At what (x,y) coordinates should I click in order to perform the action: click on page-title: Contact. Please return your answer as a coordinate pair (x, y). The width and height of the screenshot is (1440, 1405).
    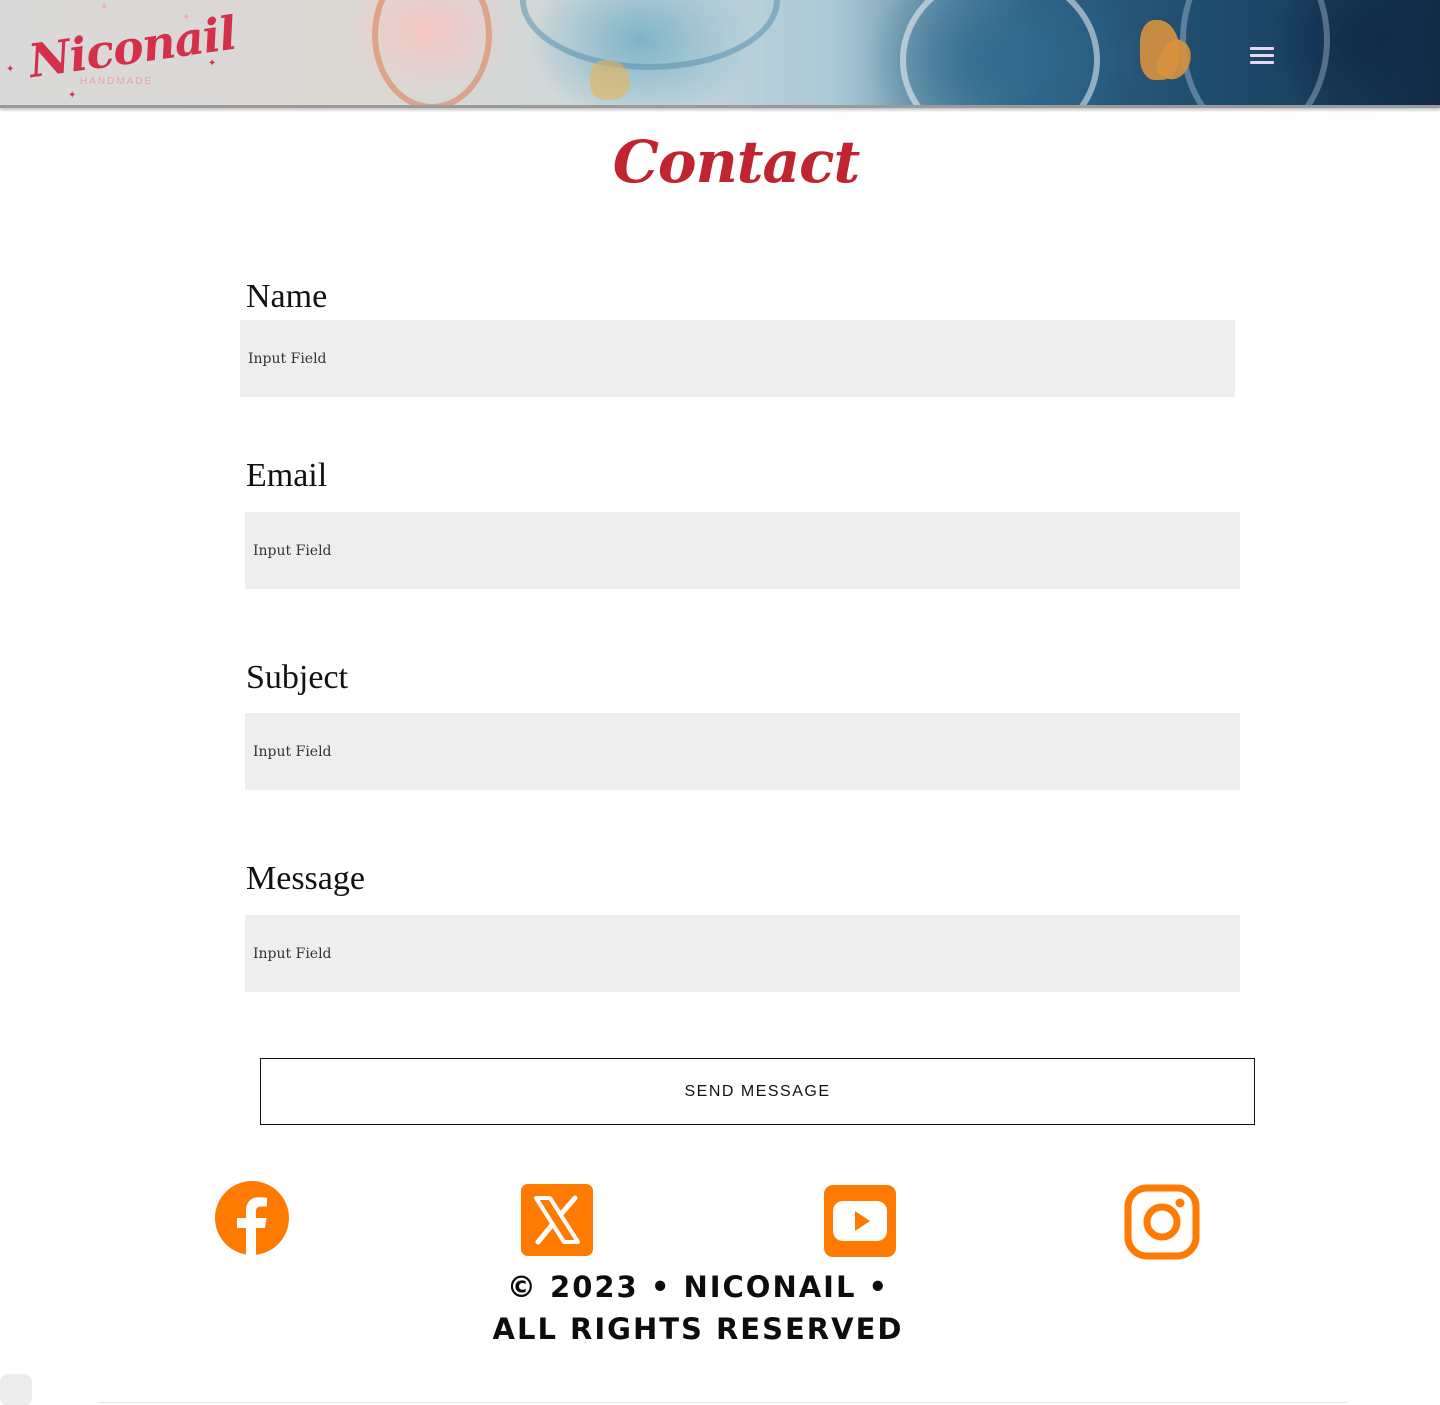
    Looking at the image, I should click on (736, 162).